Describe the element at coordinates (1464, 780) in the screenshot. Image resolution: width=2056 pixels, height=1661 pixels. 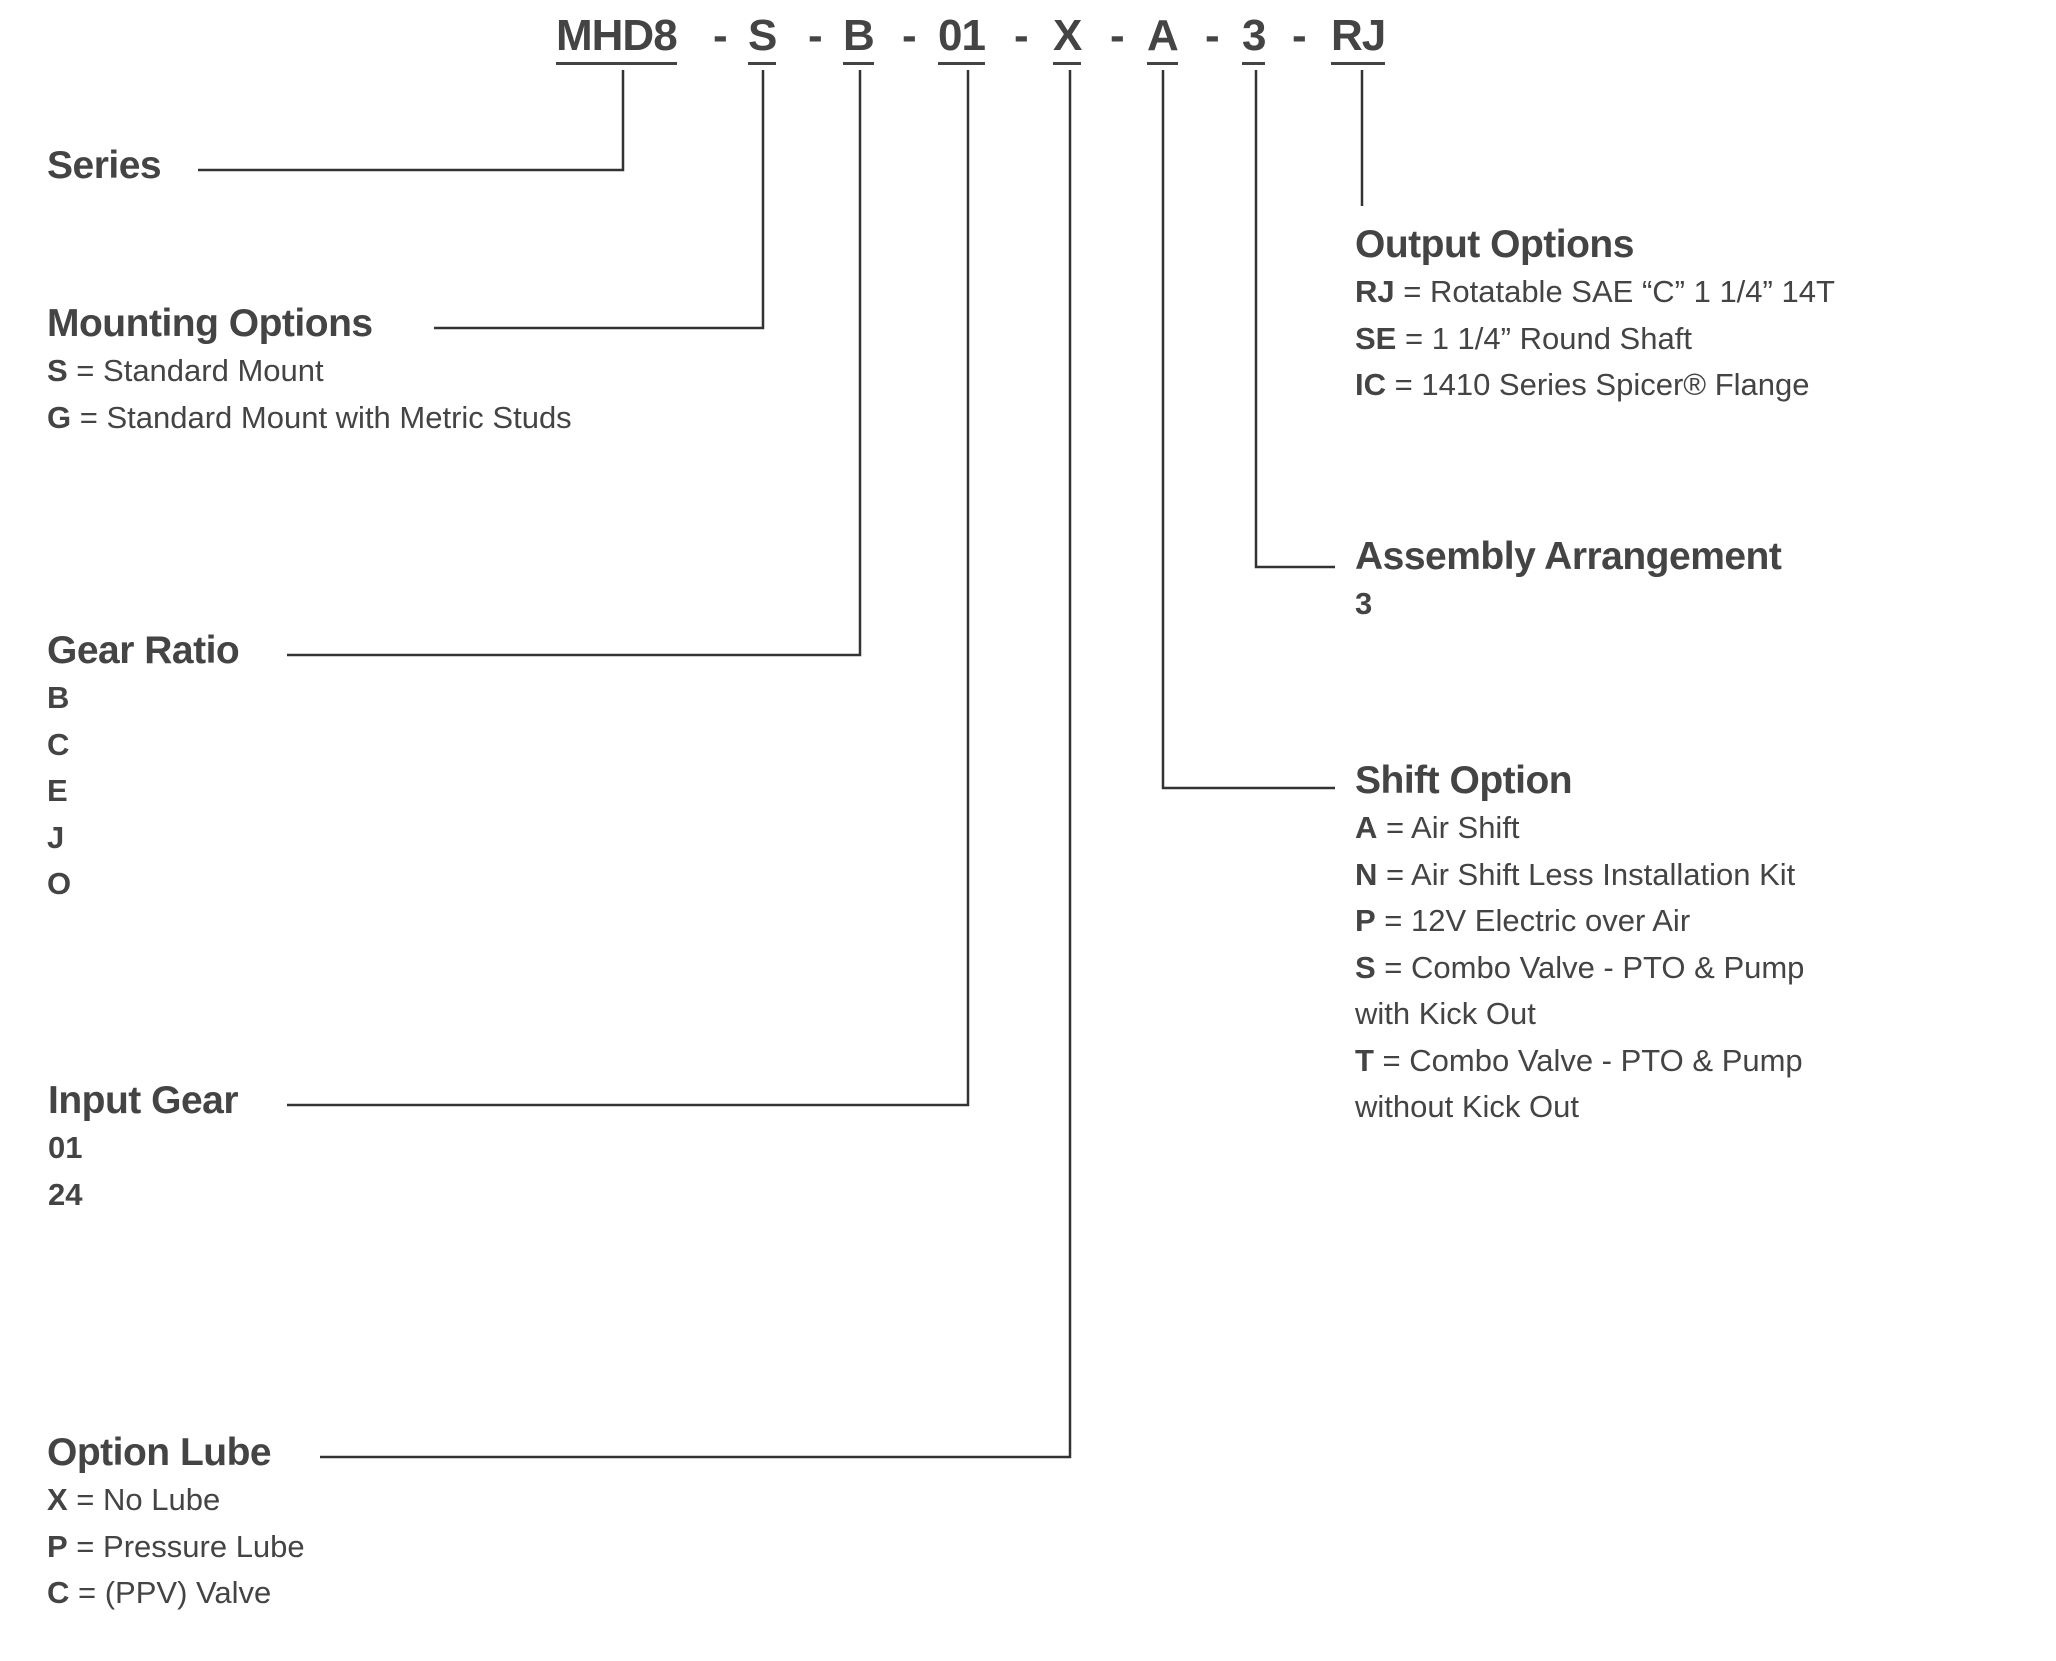
I see `section-title: Shift Option` at that location.